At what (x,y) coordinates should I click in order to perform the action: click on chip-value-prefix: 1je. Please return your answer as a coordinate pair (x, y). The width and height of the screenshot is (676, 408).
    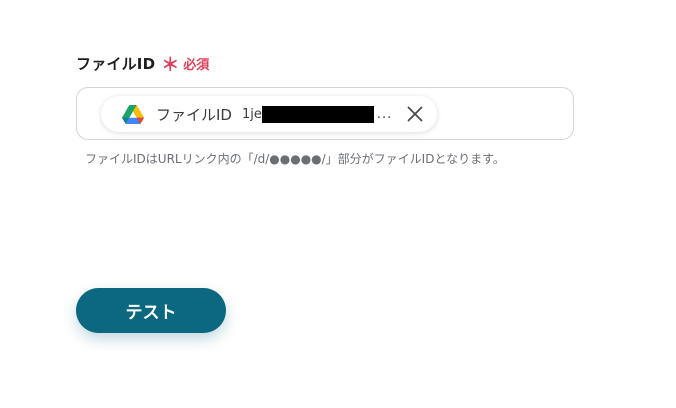
    Looking at the image, I should click on (251, 114).